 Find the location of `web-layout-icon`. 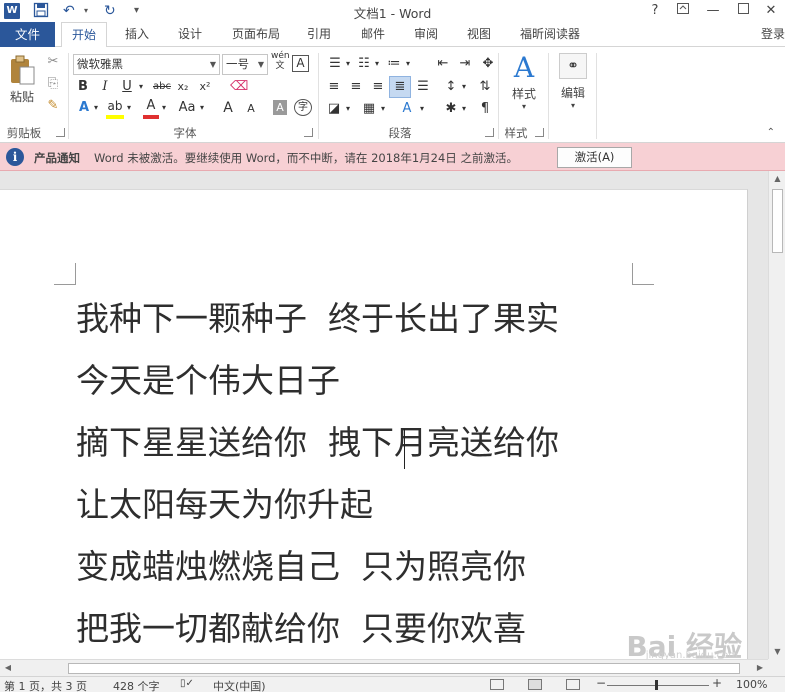

web-layout-icon is located at coordinates (573, 684).